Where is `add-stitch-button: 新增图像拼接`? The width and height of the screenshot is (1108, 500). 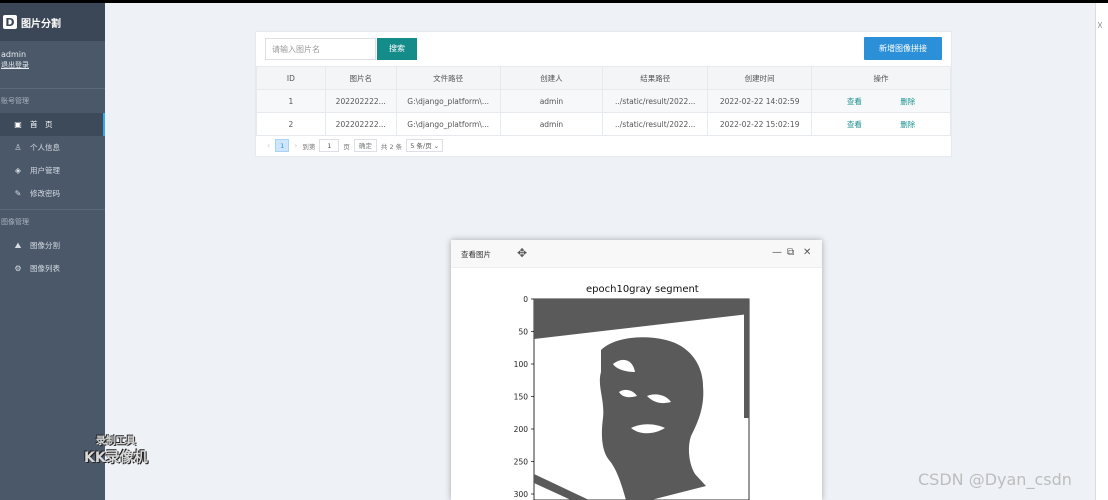 add-stitch-button: 新增图像拼接 is located at coordinates (903, 48).